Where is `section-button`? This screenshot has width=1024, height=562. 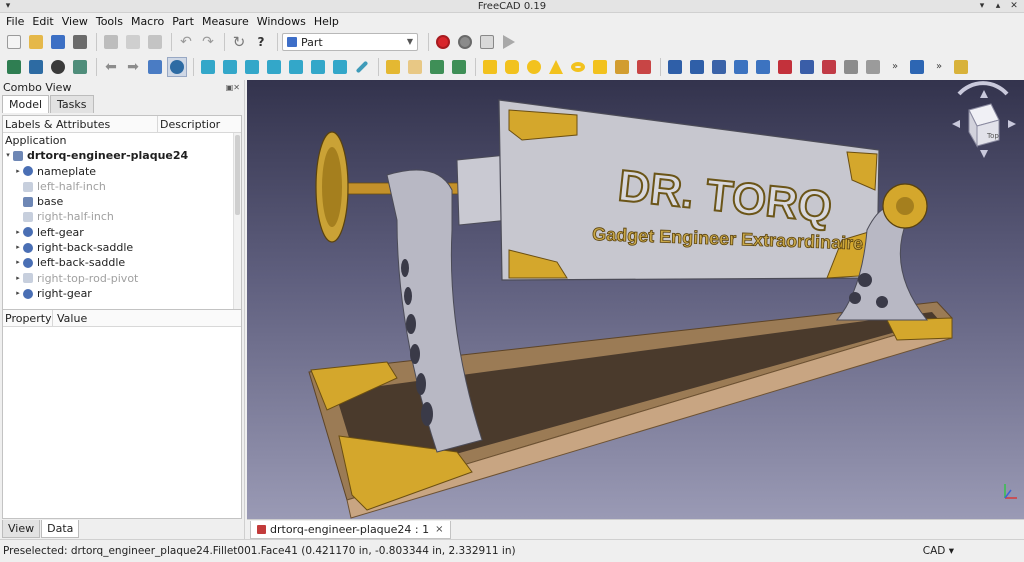
section-button is located at coordinates (873, 67).